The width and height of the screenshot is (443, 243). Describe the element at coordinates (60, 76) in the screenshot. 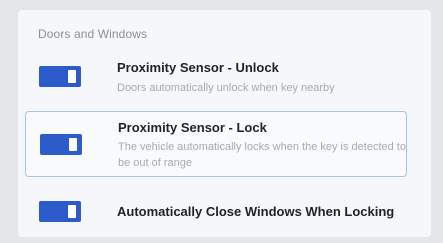

I see `proximity-unlock-toggle` at that location.